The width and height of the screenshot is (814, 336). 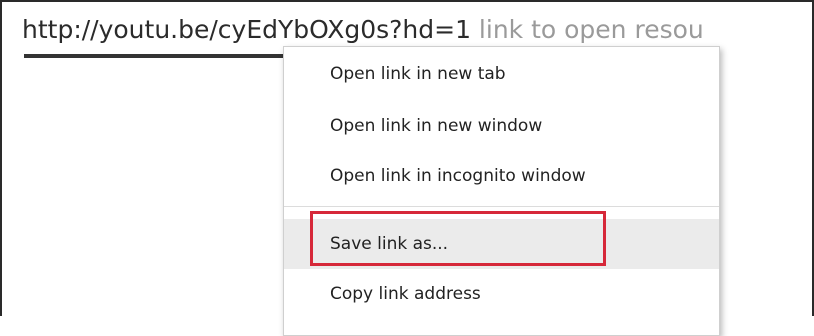 I want to click on link-underline, so click(x=154, y=56).